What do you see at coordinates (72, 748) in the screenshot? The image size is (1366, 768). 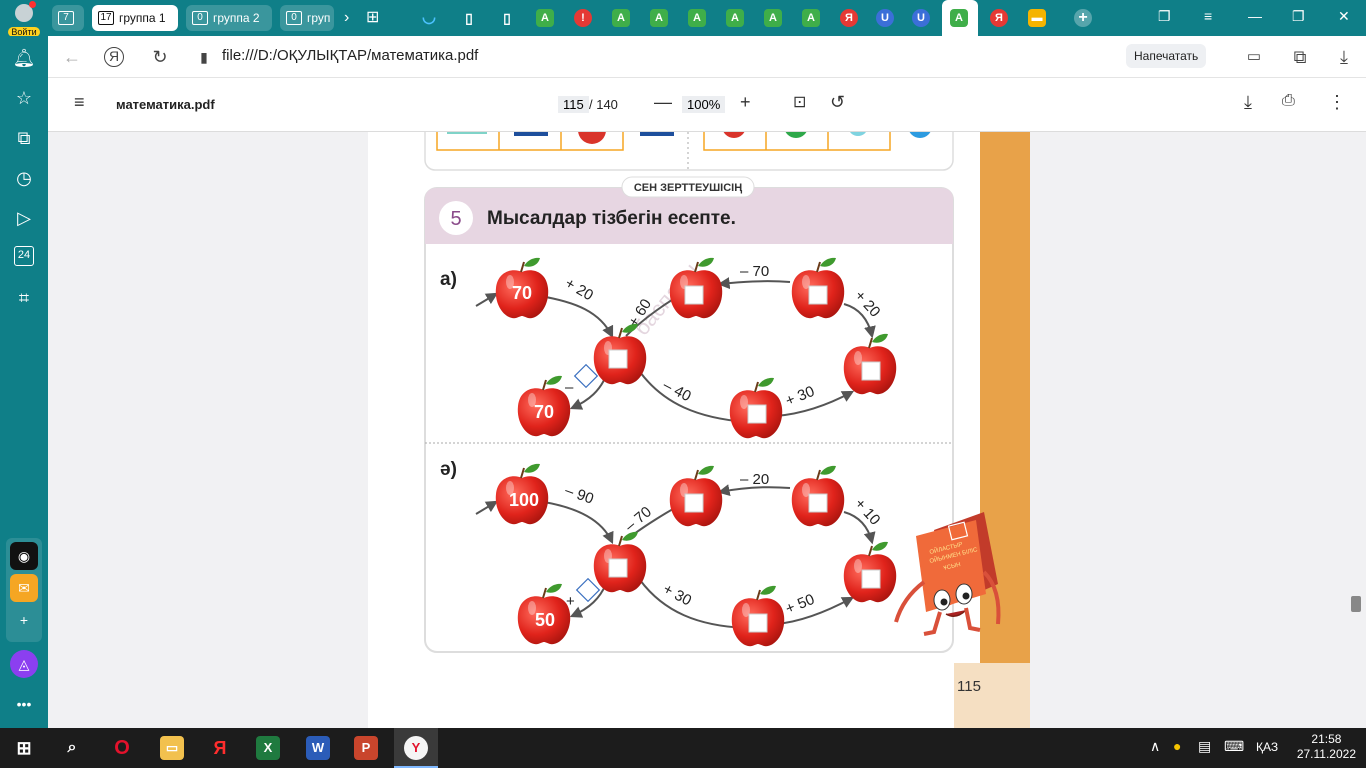 I see `search-icon: ⌕` at bounding box center [72, 748].